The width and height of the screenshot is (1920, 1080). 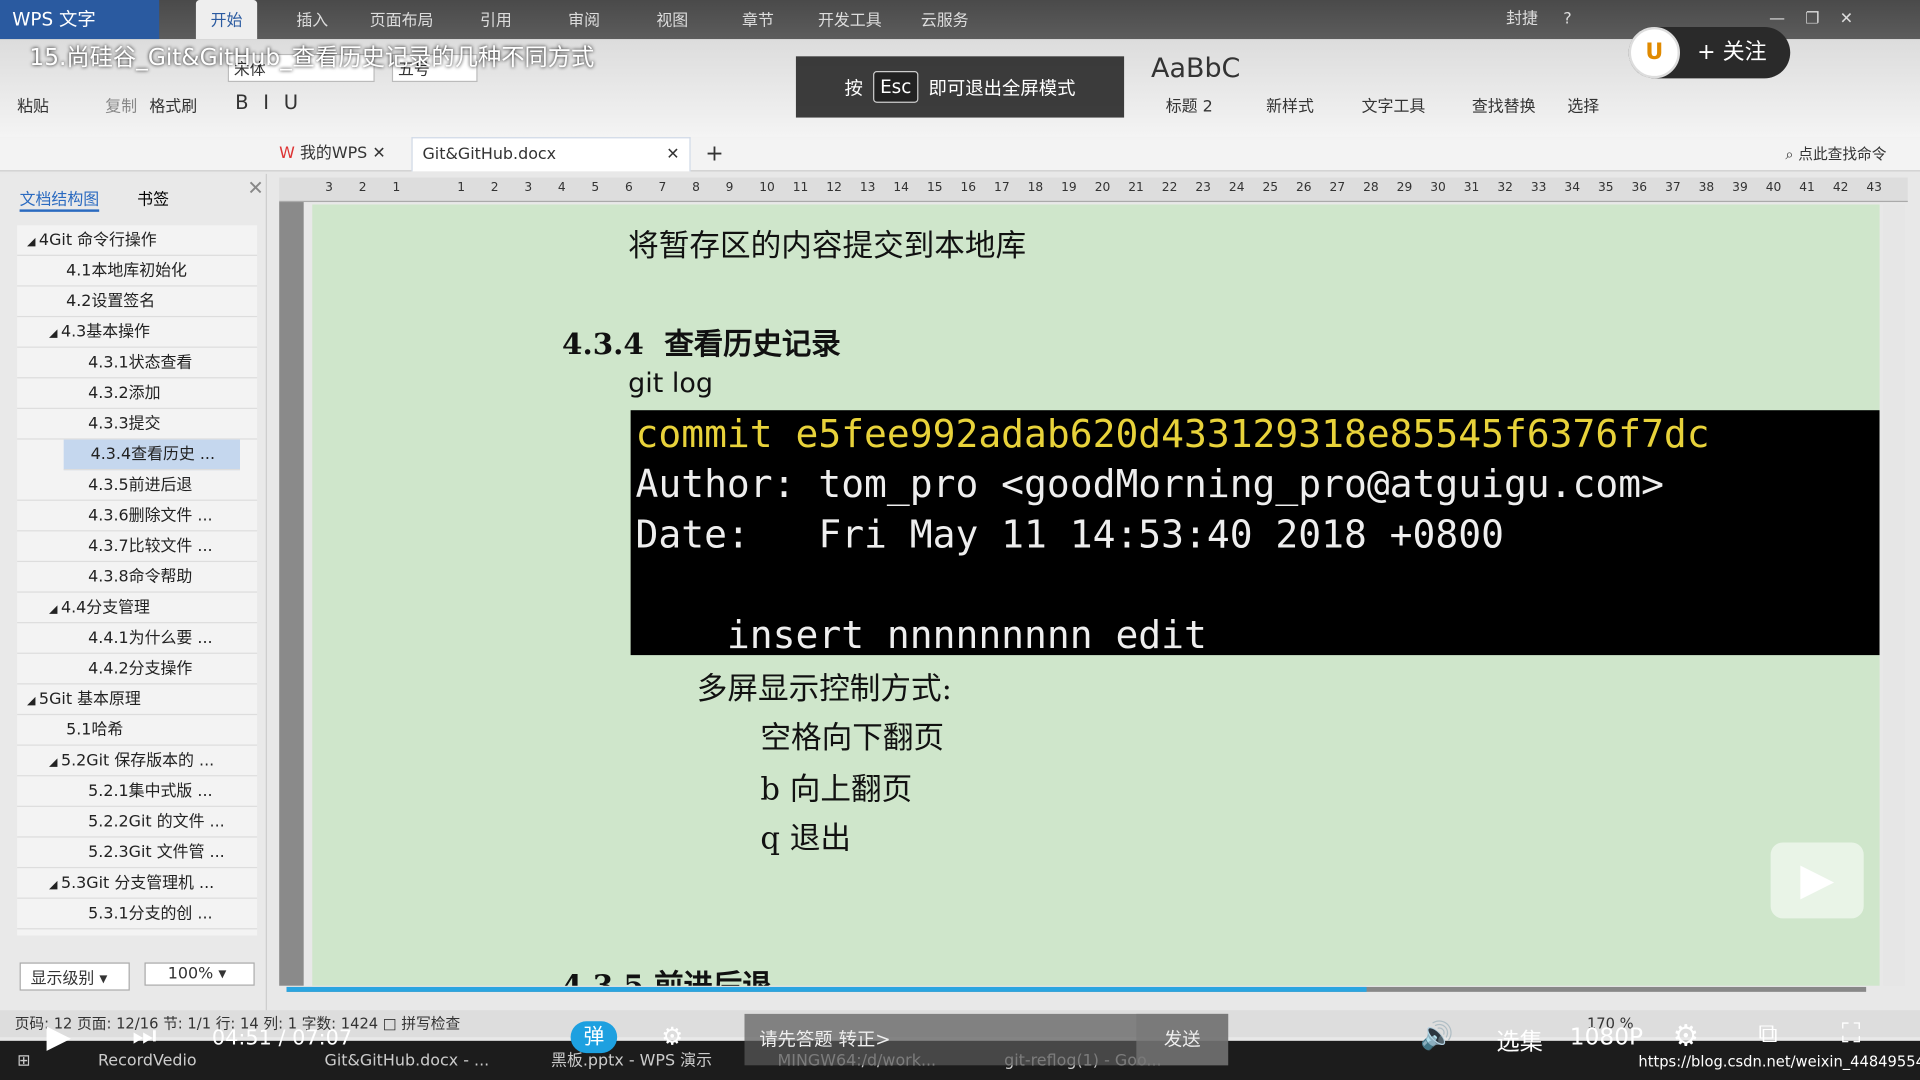 I want to click on quality-button: 1080P, so click(x=1606, y=1037).